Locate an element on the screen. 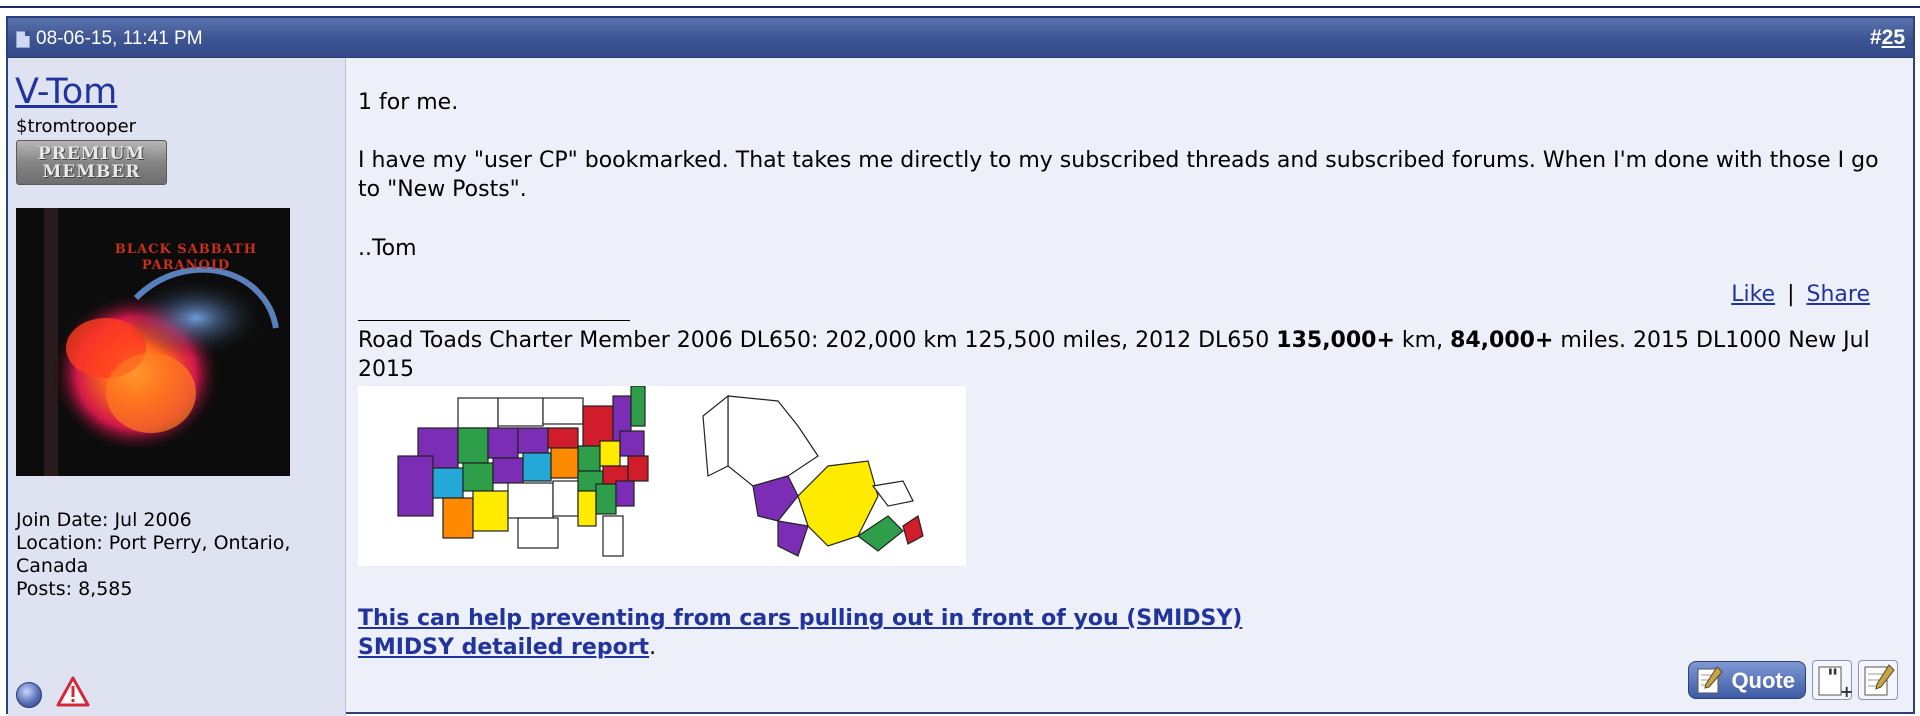 The height and width of the screenshot is (716, 1920). share-link: Share is located at coordinates (1839, 294).